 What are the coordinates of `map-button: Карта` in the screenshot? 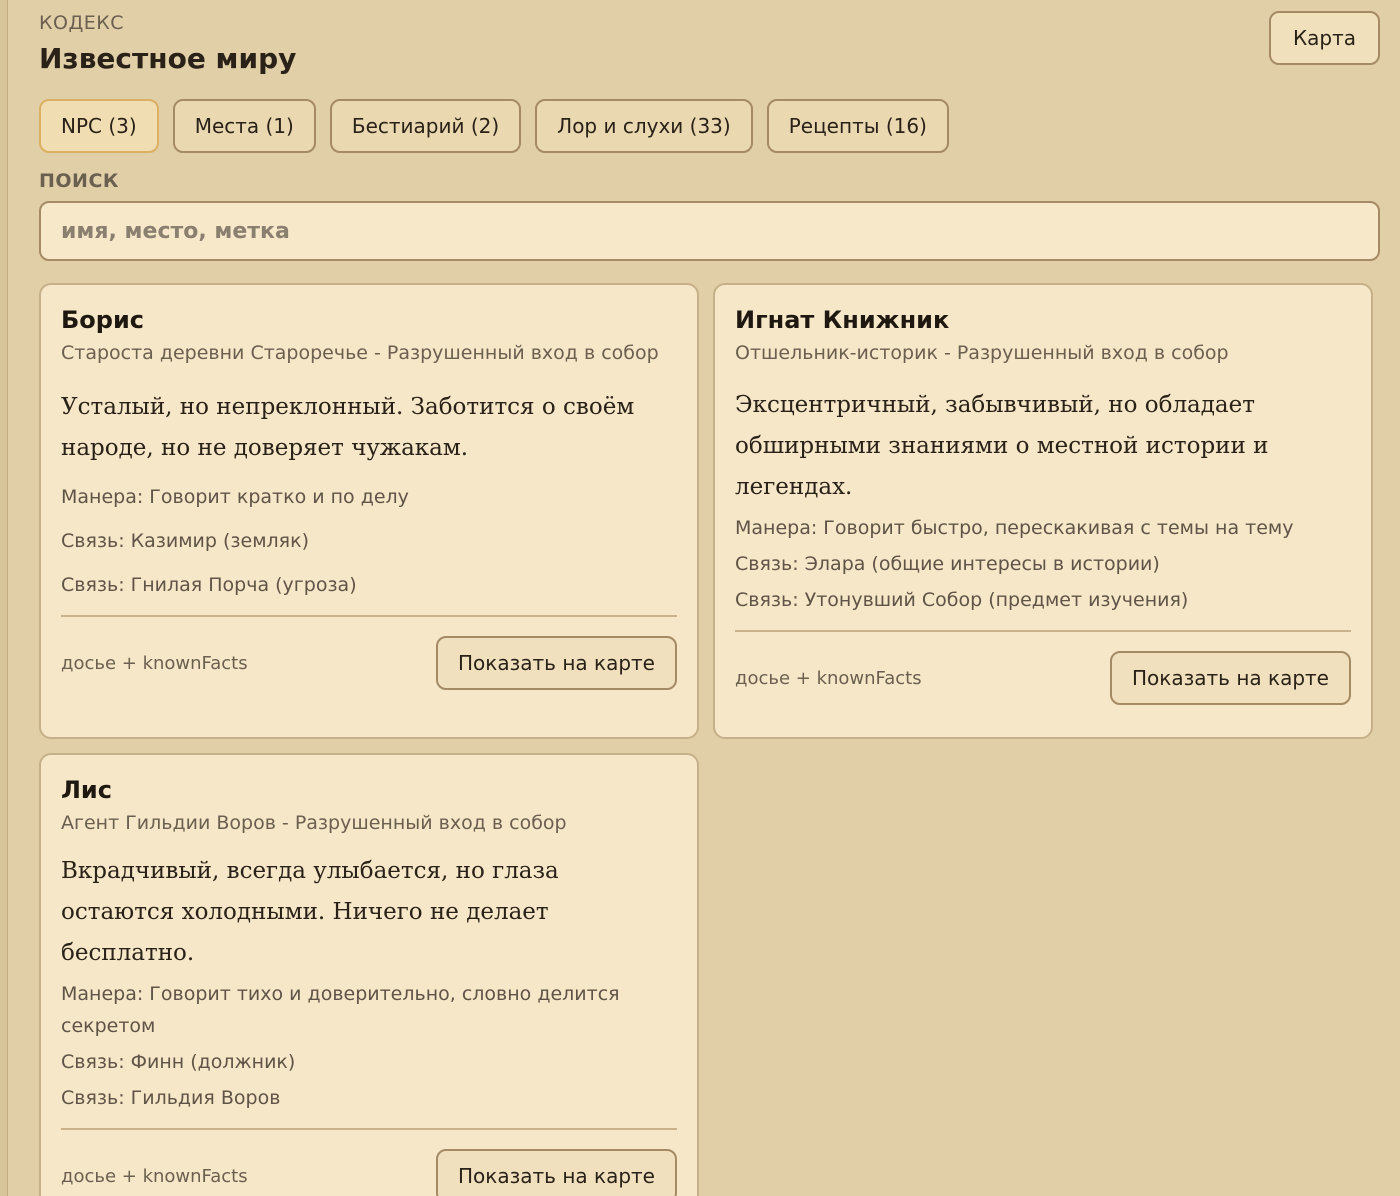 It's located at (1324, 38).